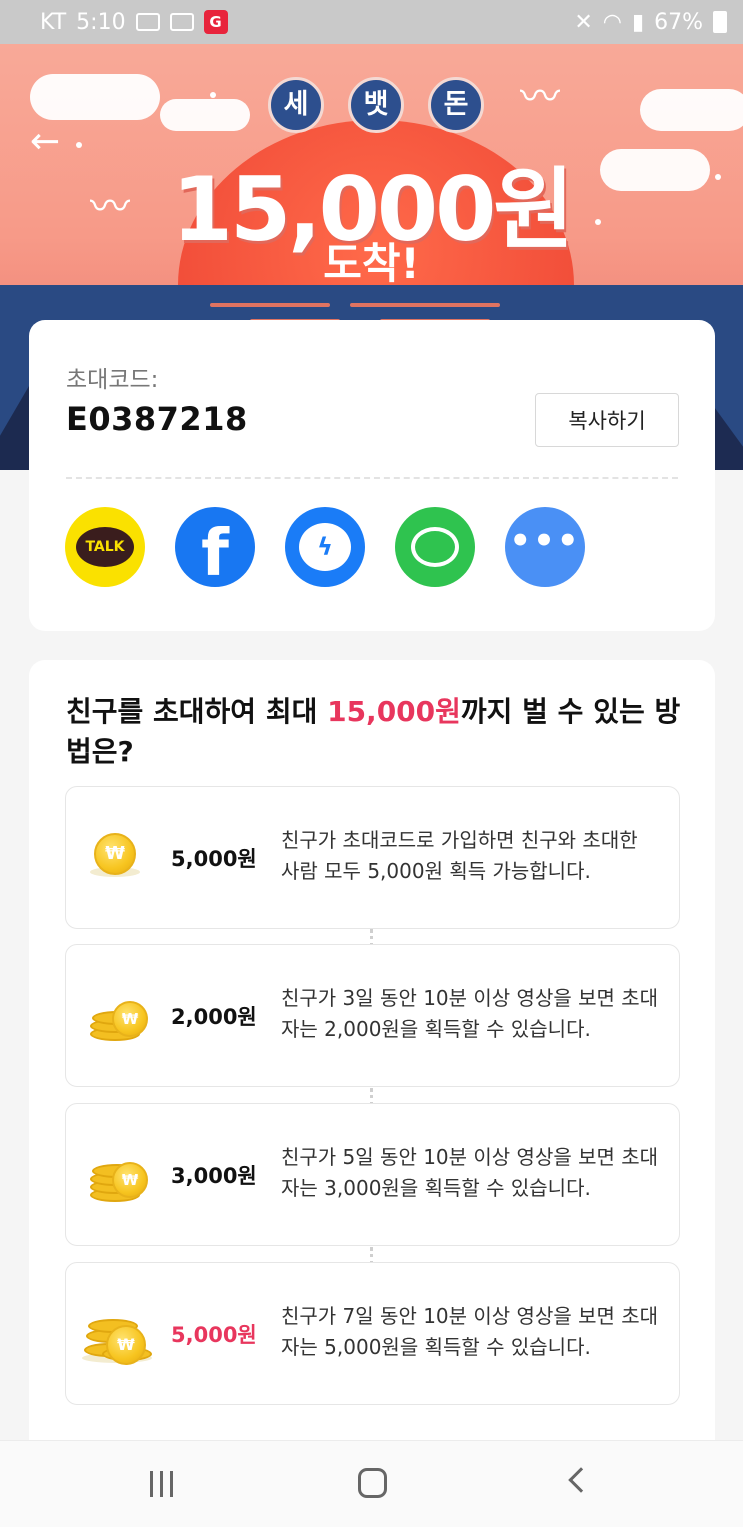 Image resolution: width=743 pixels, height=1527 pixels. What do you see at coordinates (376, 732) in the screenshot?
I see `reward-info-title: 친구를 초대하여 최대 15,000원까지 벌 수 있는 방법은?` at bounding box center [376, 732].